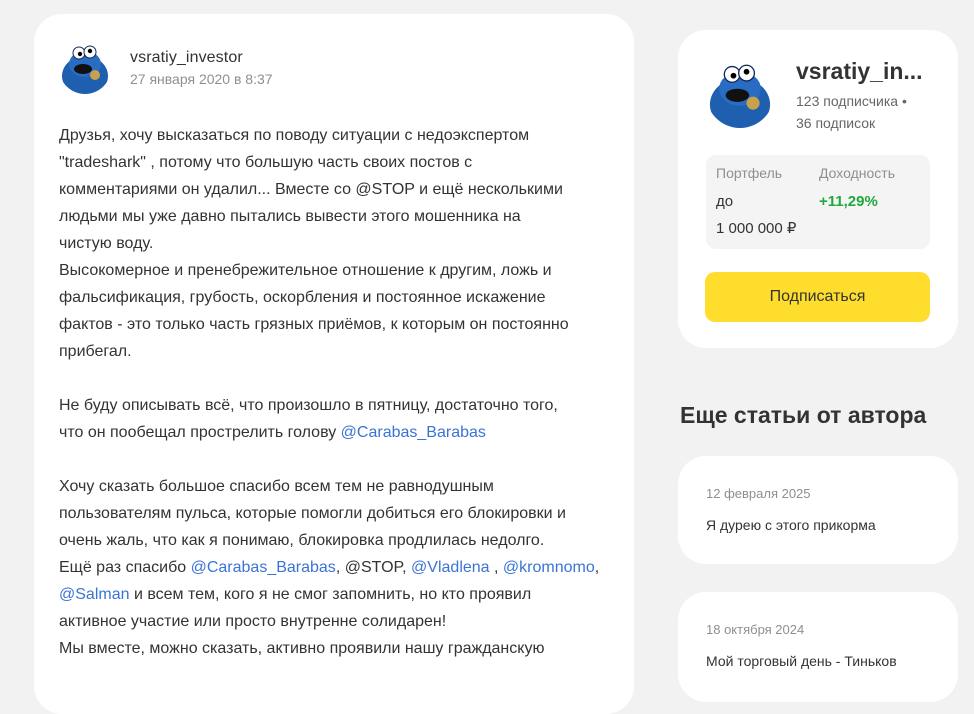  Describe the element at coordinates (851, 101) in the screenshot. I see `followers-count: 123 подписчика •` at that location.